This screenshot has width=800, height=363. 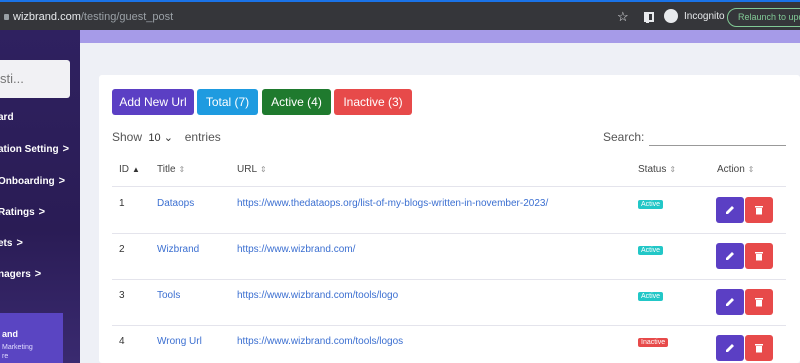 What do you see at coordinates (317, 295) in the screenshot?
I see `cell-url: https://www.wizbrand.com/tools/logo` at bounding box center [317, 295].